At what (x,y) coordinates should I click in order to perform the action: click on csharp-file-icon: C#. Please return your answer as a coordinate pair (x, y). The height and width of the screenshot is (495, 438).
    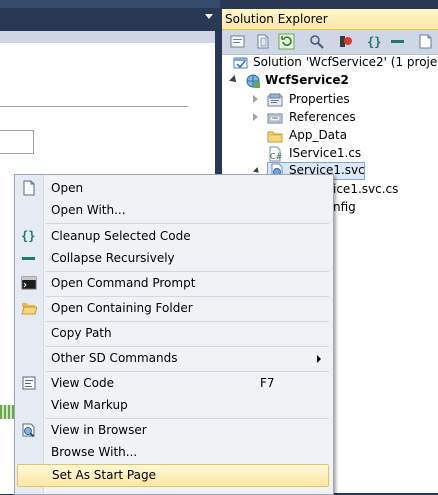
    Looking at the image, I should click on (276, 154).